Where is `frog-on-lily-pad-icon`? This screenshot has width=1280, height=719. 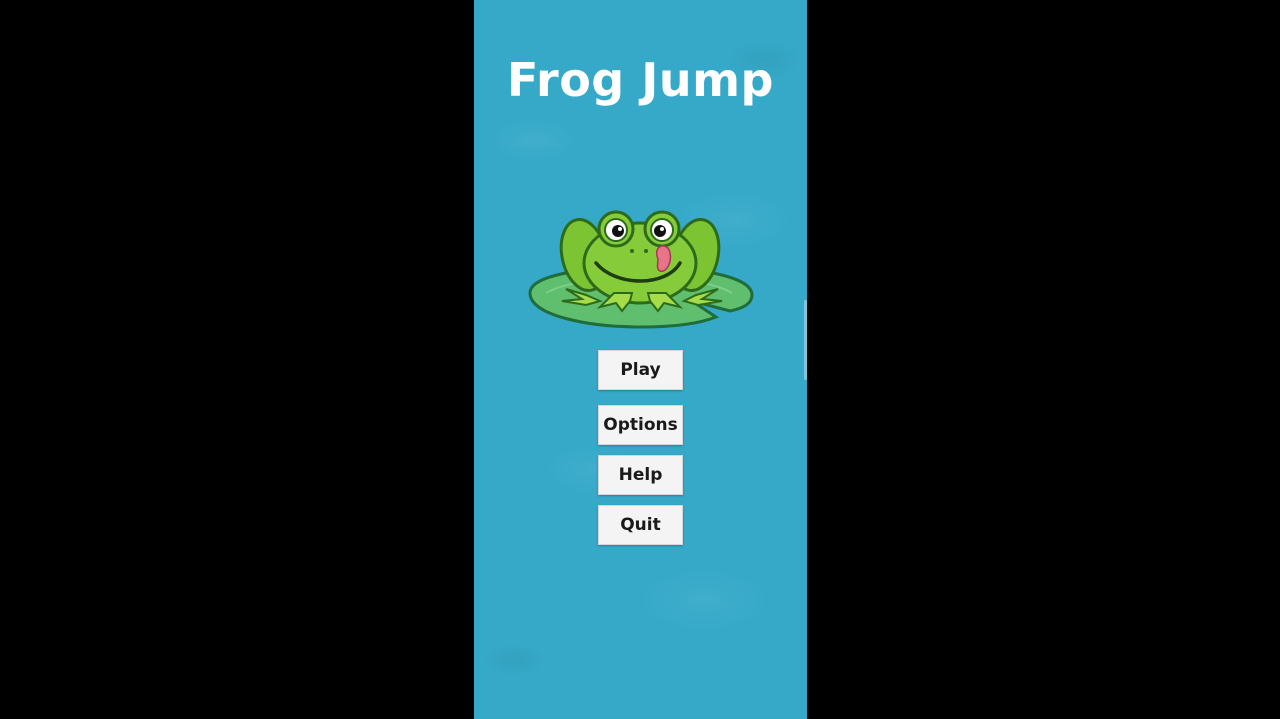
frog-on-lily-pad-icon is located at coordinates (641, 270).